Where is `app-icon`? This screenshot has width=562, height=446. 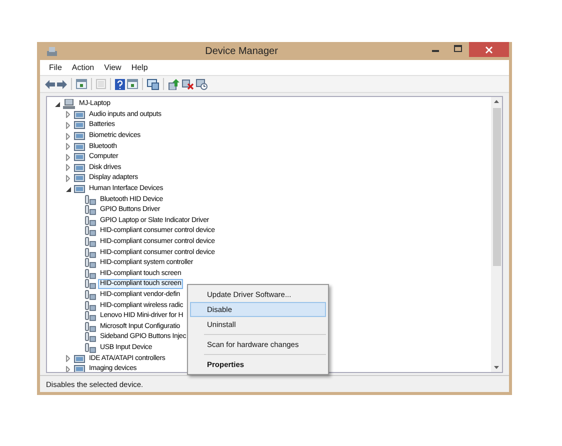
app-icon is located at coordinates (52, 51).